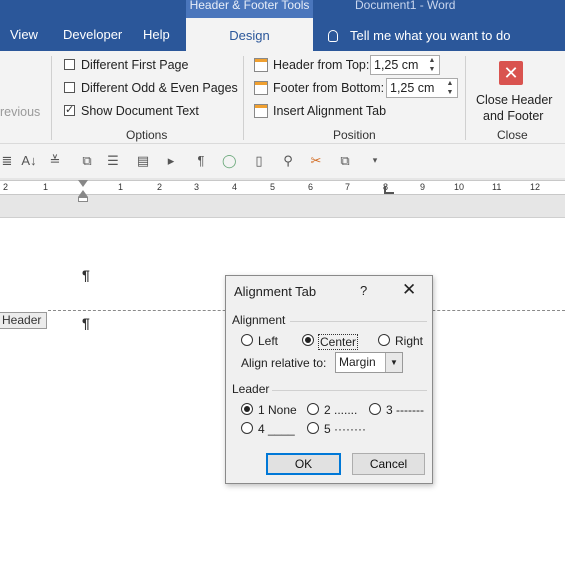 The width and height of the screenshot is (565, 568). What do you see at coordinates (409, 341) in the screenshot?
I see `align-right-label: Right` at bounding box center [409, 341].